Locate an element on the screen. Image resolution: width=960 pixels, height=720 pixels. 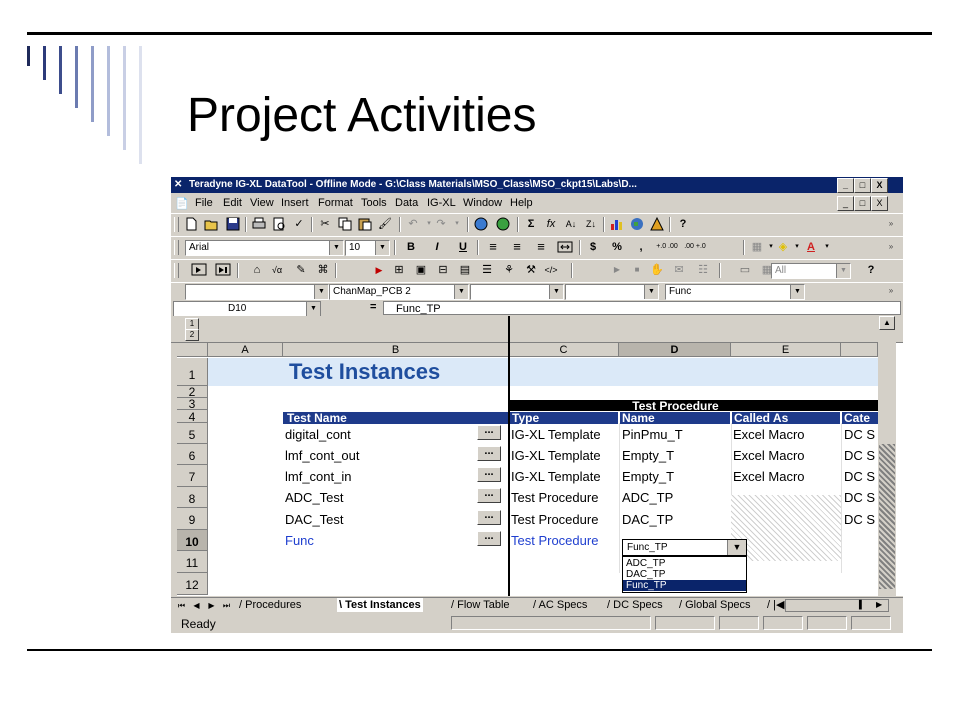
align-right-icon: ≡ is located at coordinates (541, 247).